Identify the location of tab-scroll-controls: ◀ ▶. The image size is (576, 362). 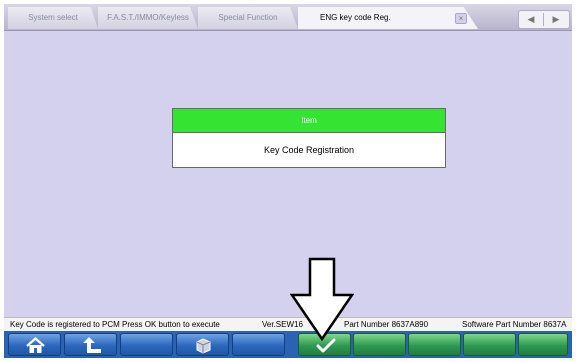
(544, 19).